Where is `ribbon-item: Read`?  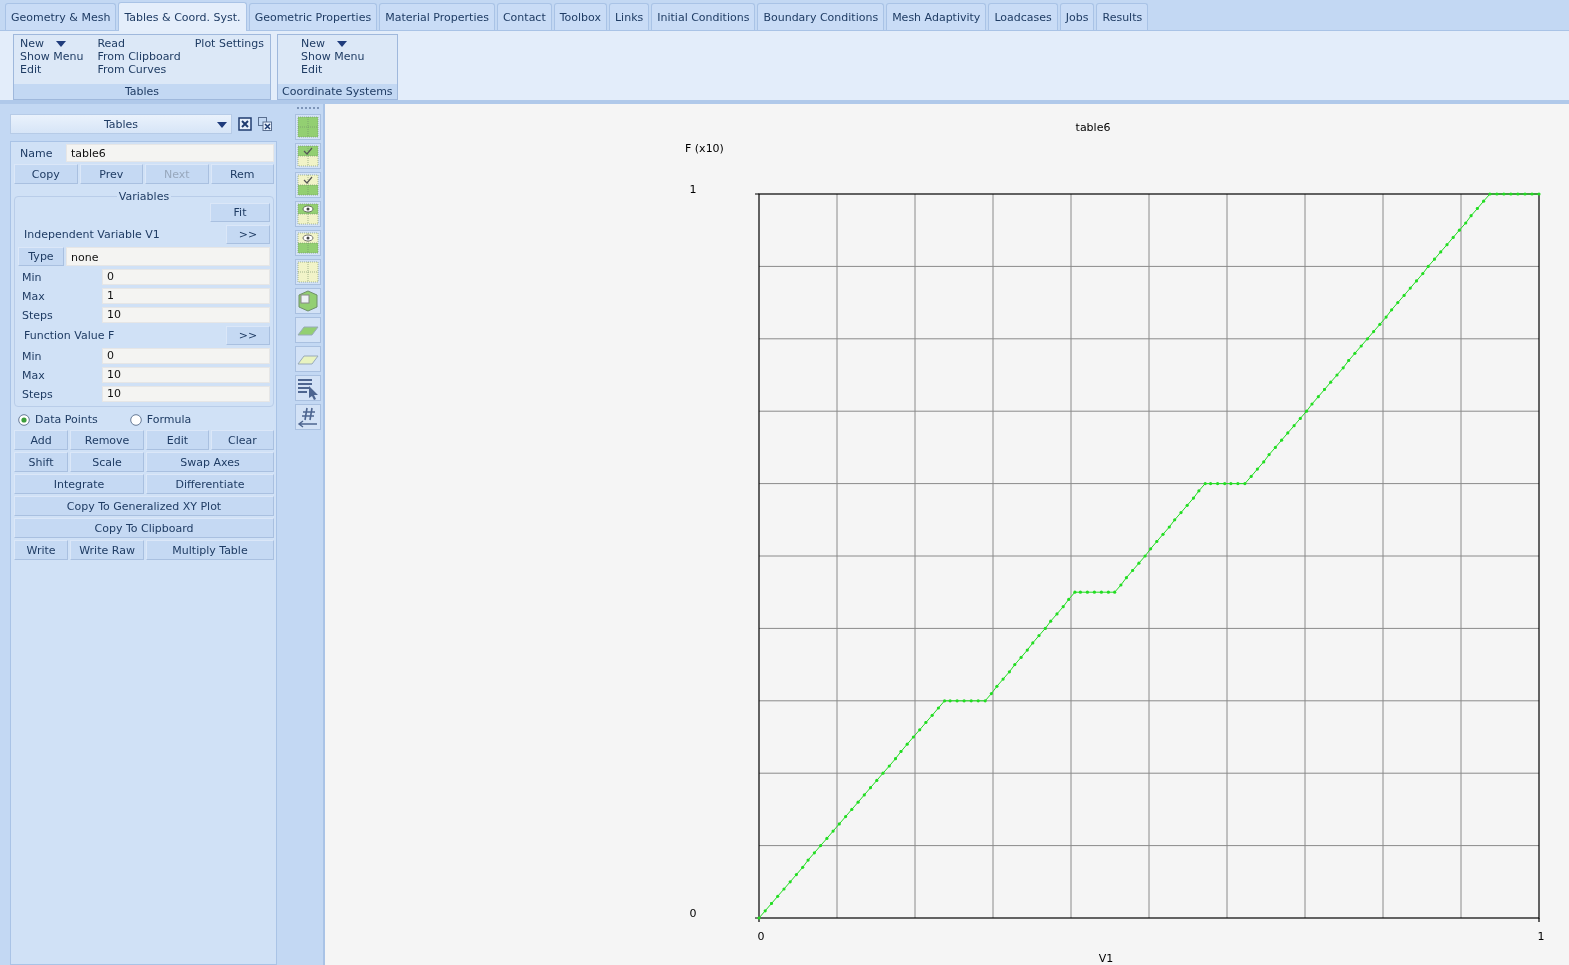
ribbon-item: Read is located at coordinates (139, 43).